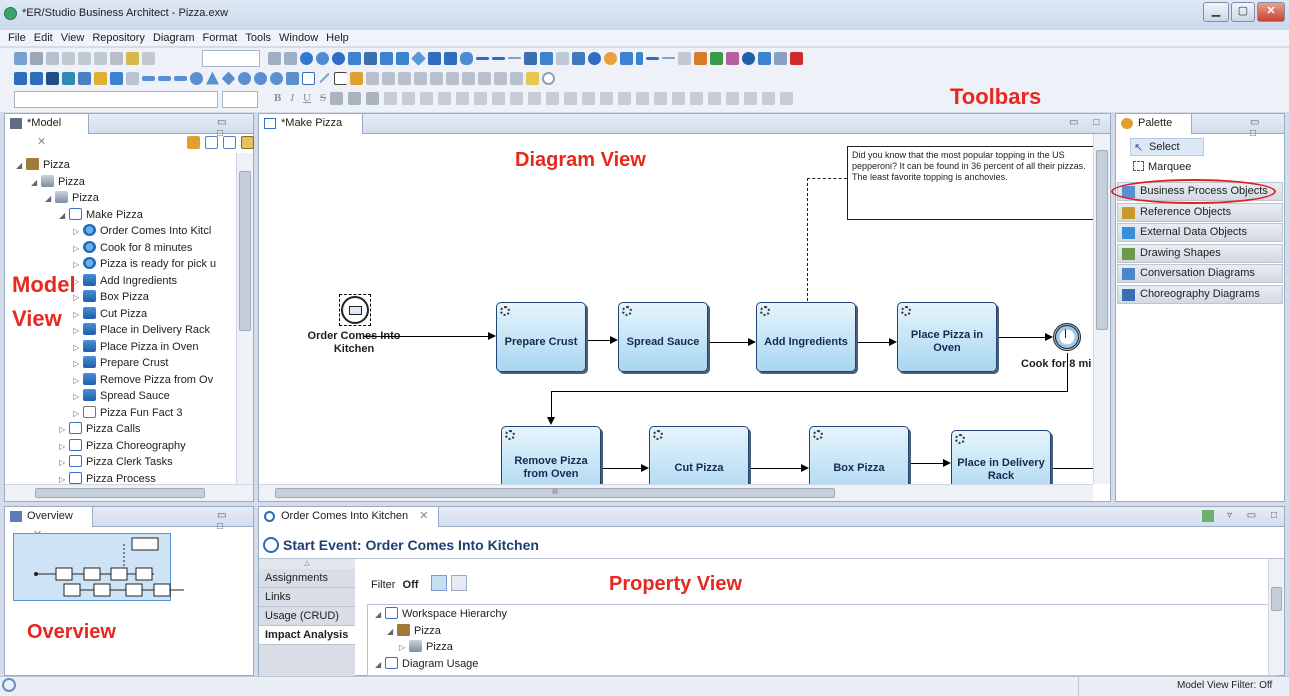  What do you see at coordinates (292, 98) in the screenshot?
I see `italic-button: I` at bounding box center [292, 98].